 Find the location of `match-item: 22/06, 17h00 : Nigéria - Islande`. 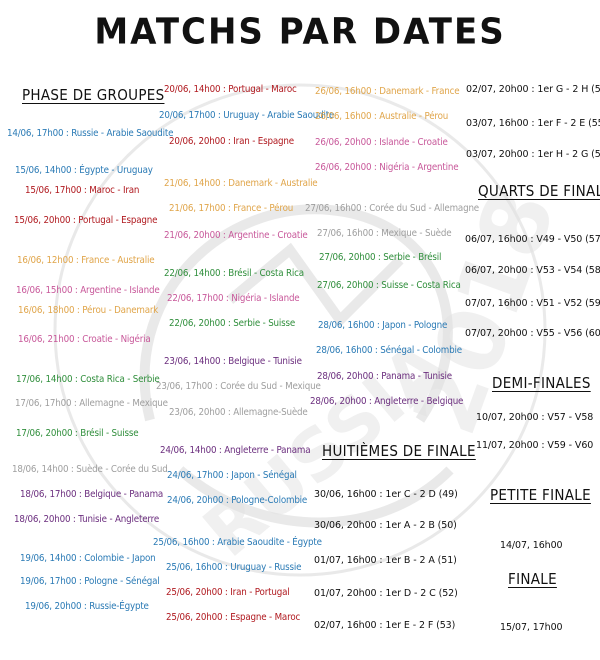

match-item: 22/06, 17h00 : Nigéria - Islande is located at coordinates (233, 298).